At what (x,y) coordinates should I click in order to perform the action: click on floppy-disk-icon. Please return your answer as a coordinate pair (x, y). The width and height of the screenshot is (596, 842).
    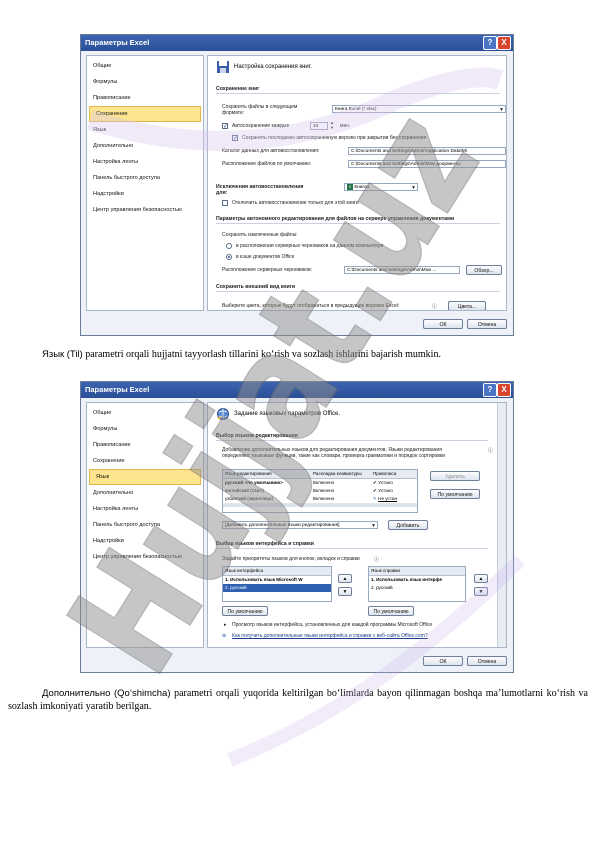
    Looking at the image, I should click on (223, 67).